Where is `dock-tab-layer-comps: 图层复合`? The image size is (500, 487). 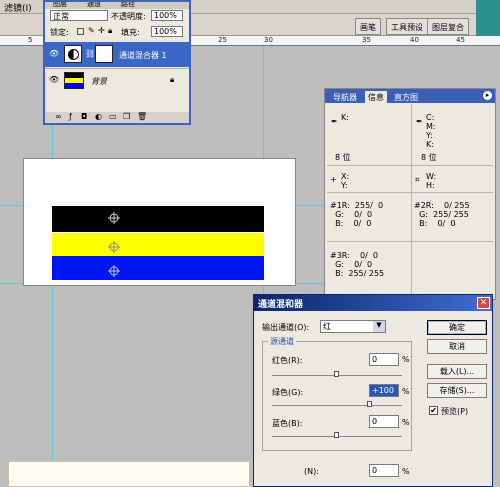 dock-tab-layer-comps: 图层复合 is located at coordinates (448, 26).